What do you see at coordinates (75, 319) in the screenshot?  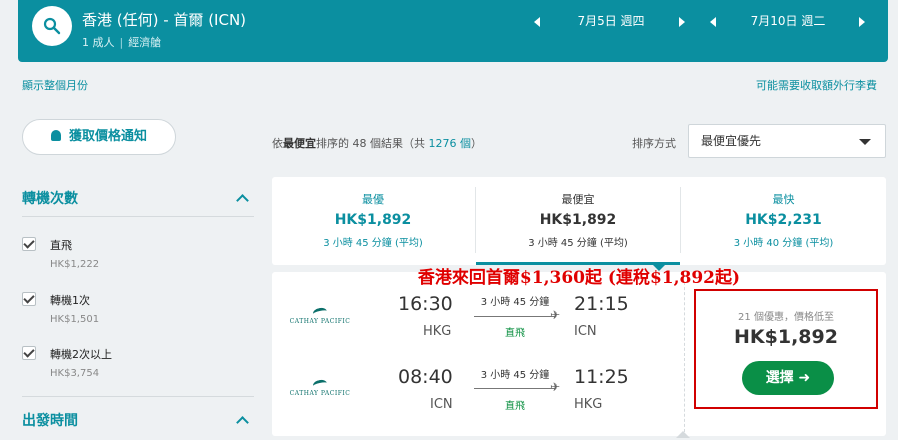 I see `stops-price-1-stop: HK$1,501` at bounding box center [75, 319].